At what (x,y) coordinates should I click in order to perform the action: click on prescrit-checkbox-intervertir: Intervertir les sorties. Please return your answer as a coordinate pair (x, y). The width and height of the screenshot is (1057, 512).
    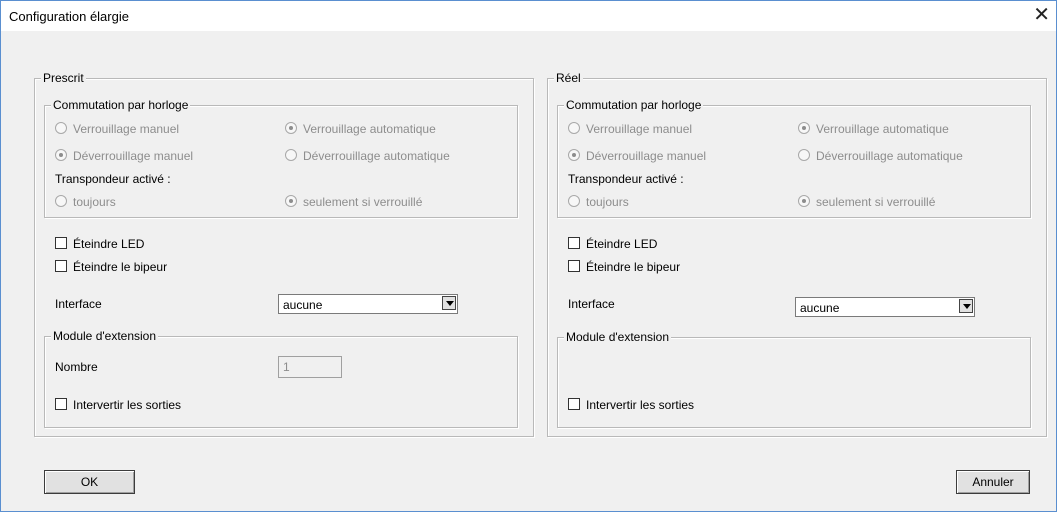
    Looking at the image, I should click on (118, 405).